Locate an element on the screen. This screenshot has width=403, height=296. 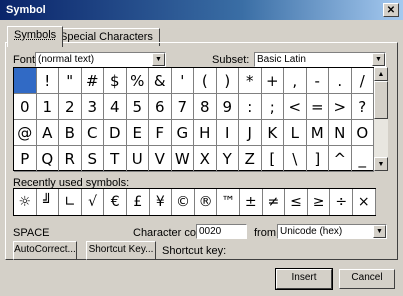
symbol-cell: B is located at coordinates (70, 133).